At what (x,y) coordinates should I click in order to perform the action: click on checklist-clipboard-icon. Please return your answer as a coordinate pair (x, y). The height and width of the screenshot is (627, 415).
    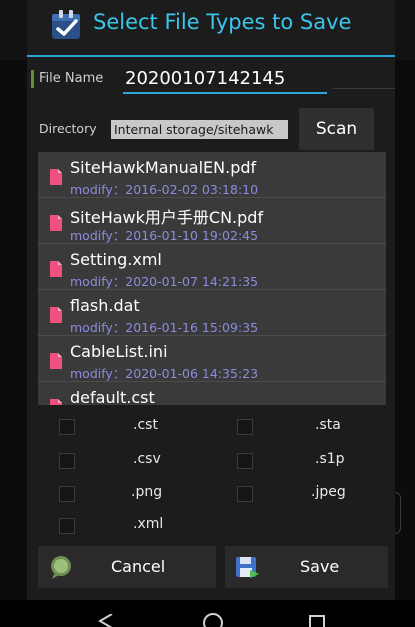
    Looking at the image, I should click on (66, 24).